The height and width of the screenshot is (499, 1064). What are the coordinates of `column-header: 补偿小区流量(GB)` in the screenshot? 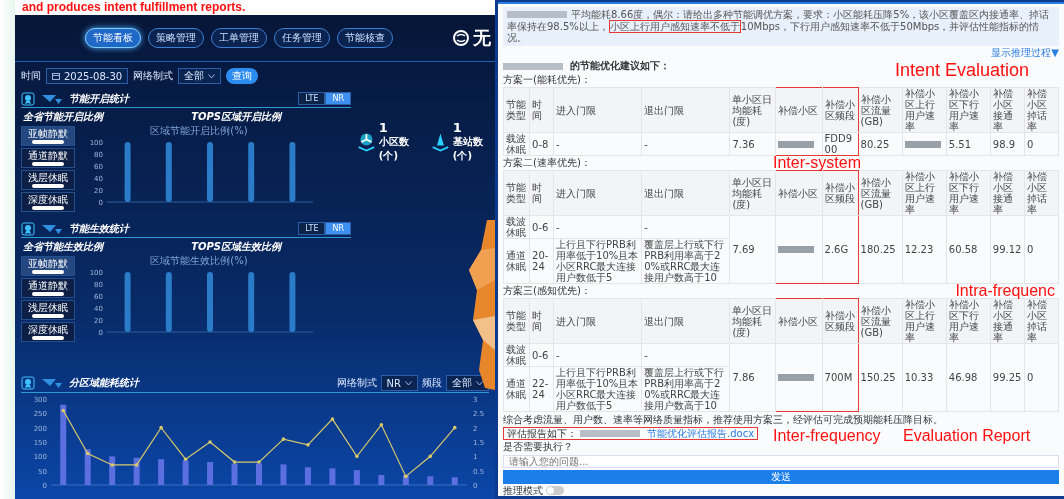 It's located at (880, 110).